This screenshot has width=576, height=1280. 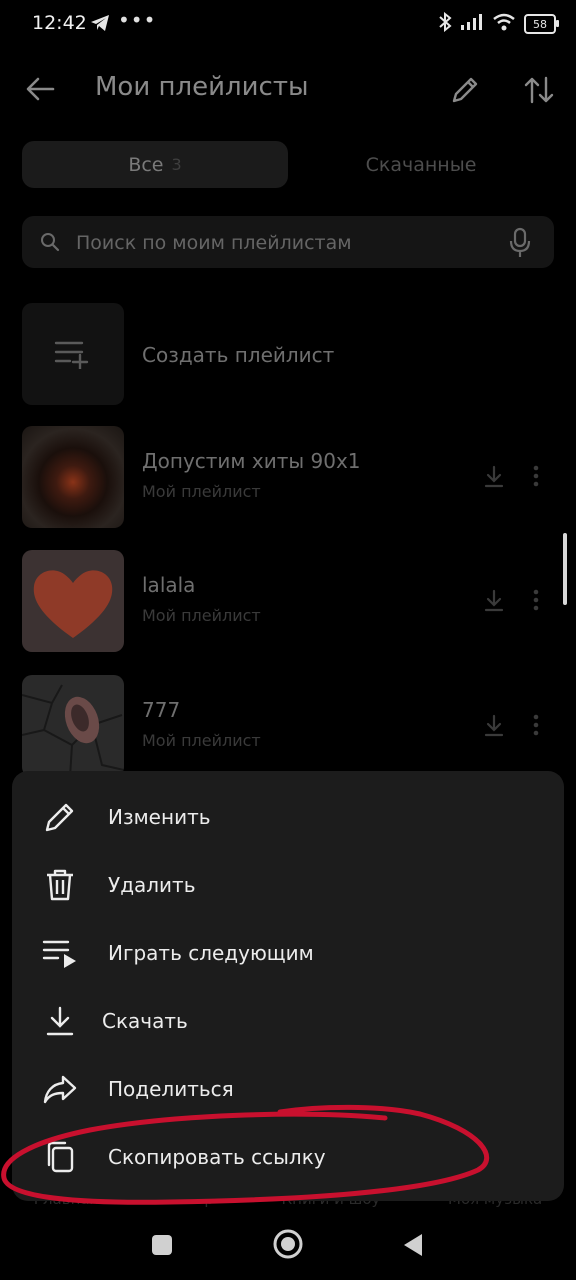 What do you see at coordinates (60, 1157) in the screenshot?
I see `copy-icon` at bounding box center [60, 1157].